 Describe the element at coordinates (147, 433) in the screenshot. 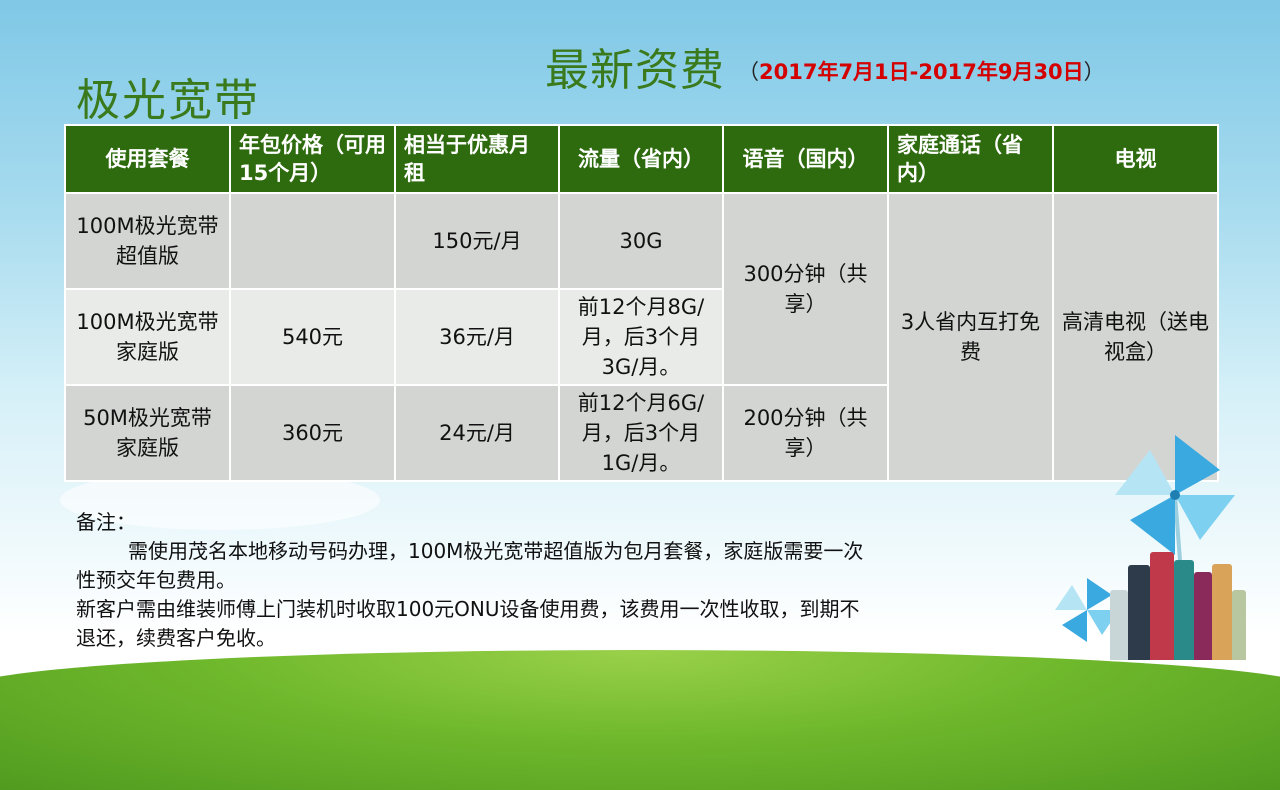

I see `plan-name: 50M极光宽带 家庭版` at that location.